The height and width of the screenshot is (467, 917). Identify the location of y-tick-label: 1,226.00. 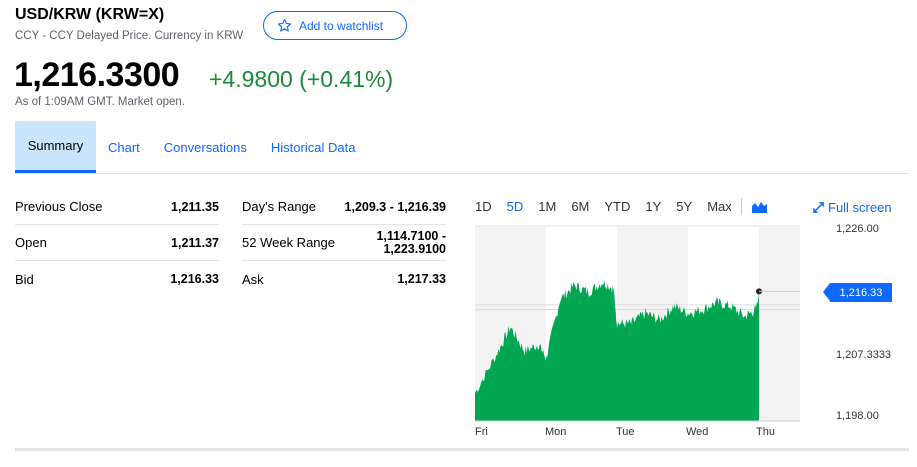
(857, 229).